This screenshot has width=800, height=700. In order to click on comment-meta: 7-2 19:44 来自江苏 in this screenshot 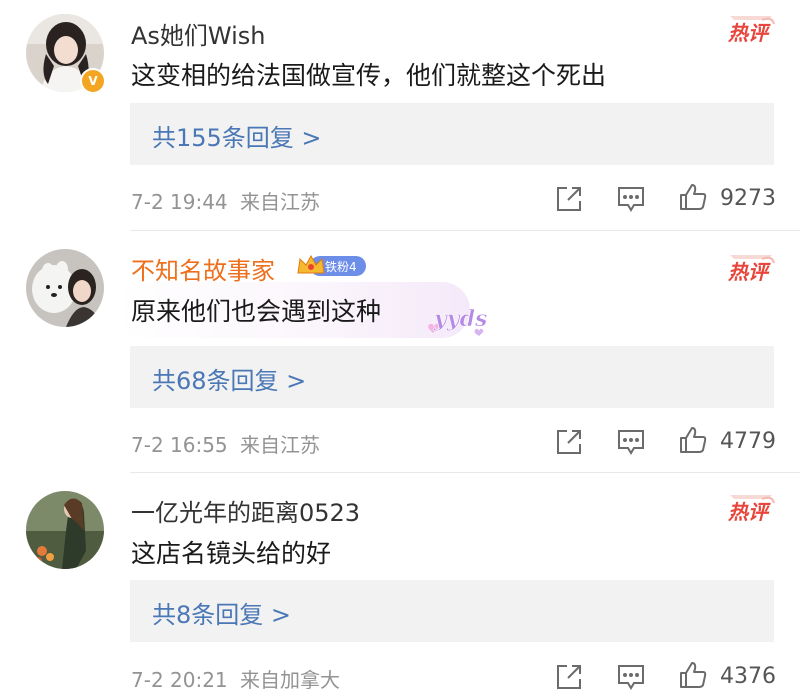, I will do `click(225, 200)`.